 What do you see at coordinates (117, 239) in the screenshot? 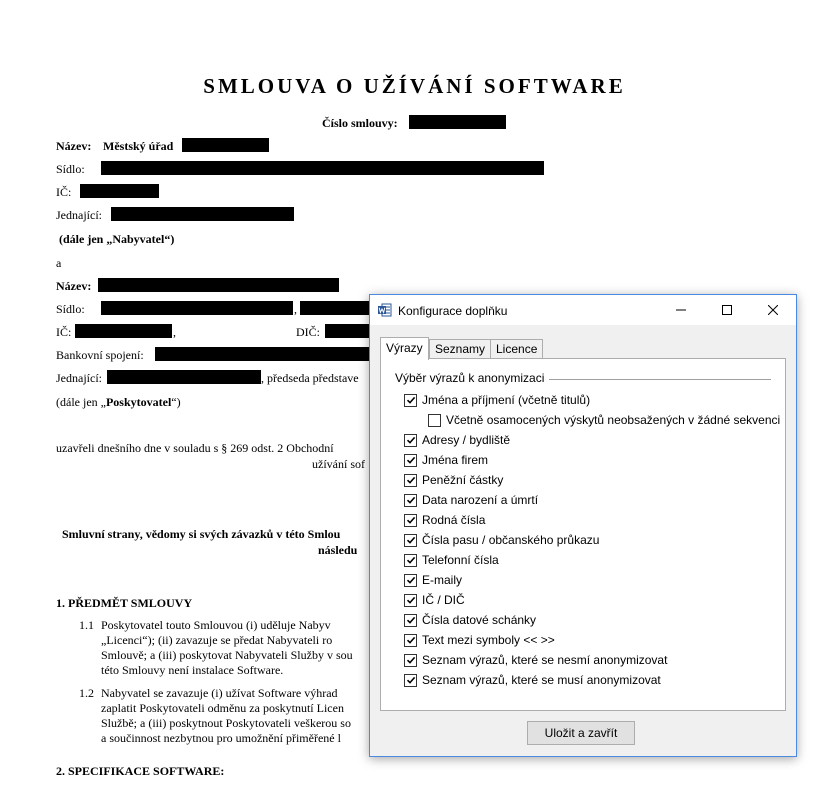
I see `party1-alias: (dále jen „Nabyvatel“)` at bounding box center [117, 239].